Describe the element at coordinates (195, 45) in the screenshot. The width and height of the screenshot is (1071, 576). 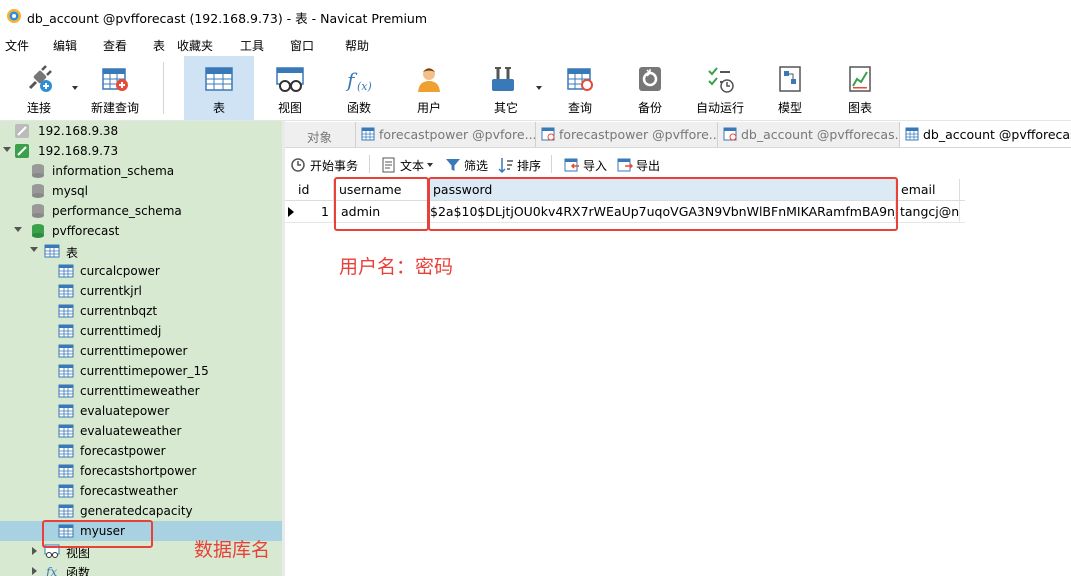
I see `menu-favorites: 收藏夹` at that location.